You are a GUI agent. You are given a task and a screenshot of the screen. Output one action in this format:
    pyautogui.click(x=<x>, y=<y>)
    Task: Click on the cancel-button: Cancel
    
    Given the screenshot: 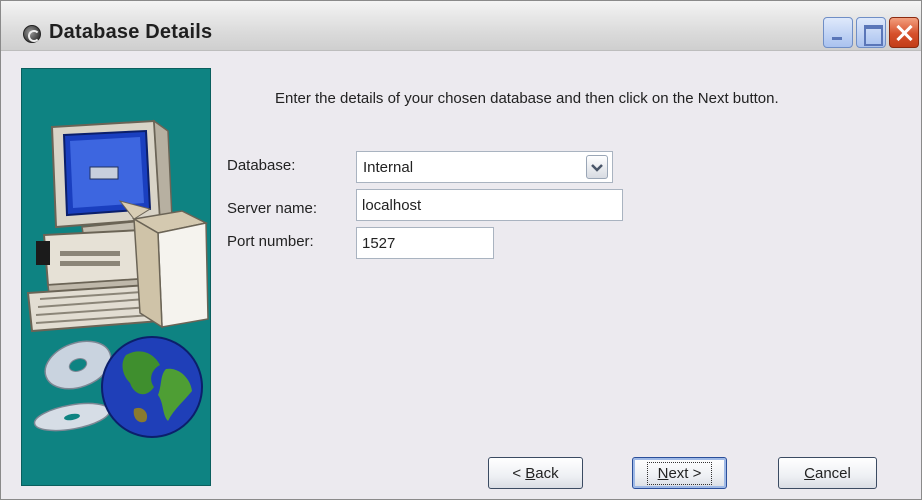 What is the action you would take?
    pyautogui.click(x=827, y=473)
    